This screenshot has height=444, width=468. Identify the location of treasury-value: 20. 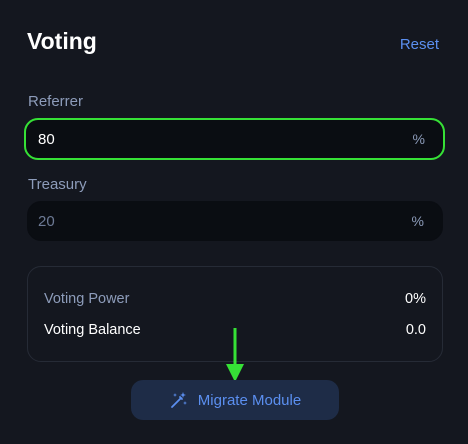
(46, 221).